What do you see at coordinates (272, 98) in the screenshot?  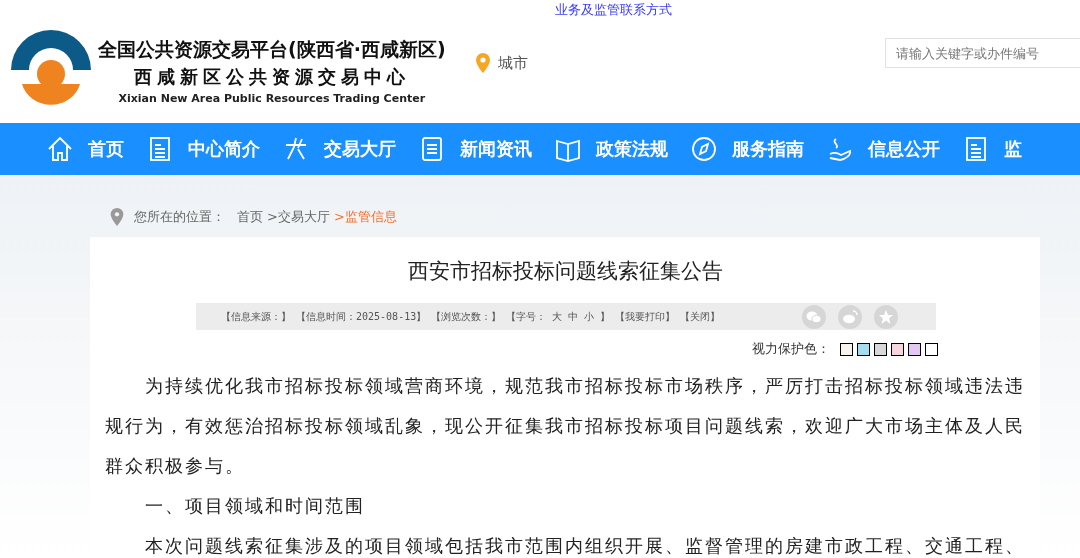 I see `site-english-name: Xixian New Area Public Resources Trading Center` at bounding box center [272, 98].